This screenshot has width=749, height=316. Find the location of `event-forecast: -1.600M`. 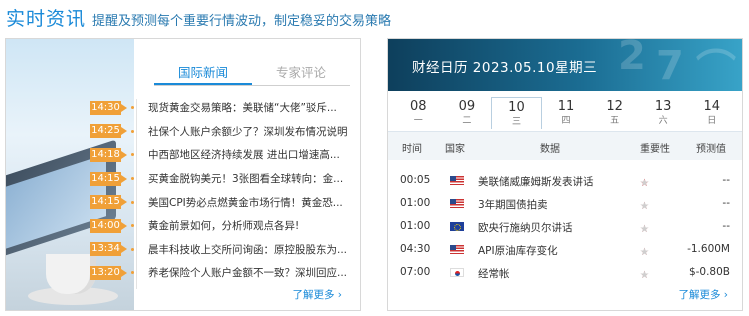

event-forecast: -1.600M is located at coordinates (708, 249).